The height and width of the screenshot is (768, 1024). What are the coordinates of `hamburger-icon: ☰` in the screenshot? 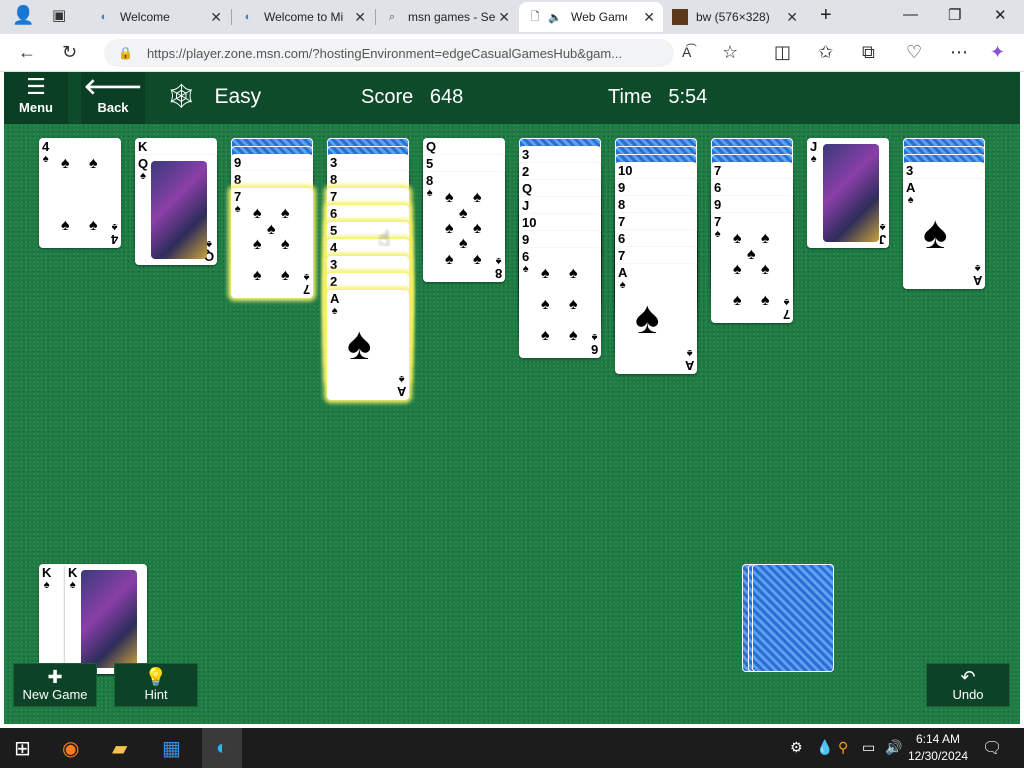 It's located at (36, 86).